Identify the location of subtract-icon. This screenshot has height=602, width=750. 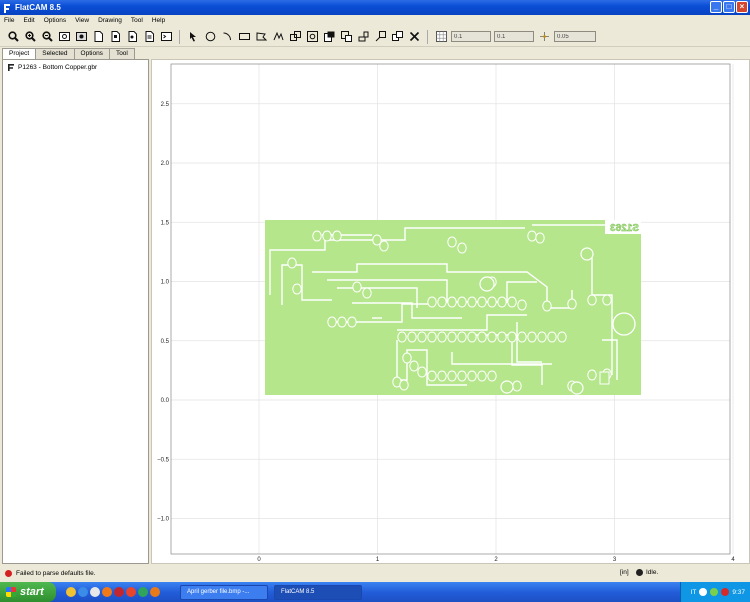
(329, 37).